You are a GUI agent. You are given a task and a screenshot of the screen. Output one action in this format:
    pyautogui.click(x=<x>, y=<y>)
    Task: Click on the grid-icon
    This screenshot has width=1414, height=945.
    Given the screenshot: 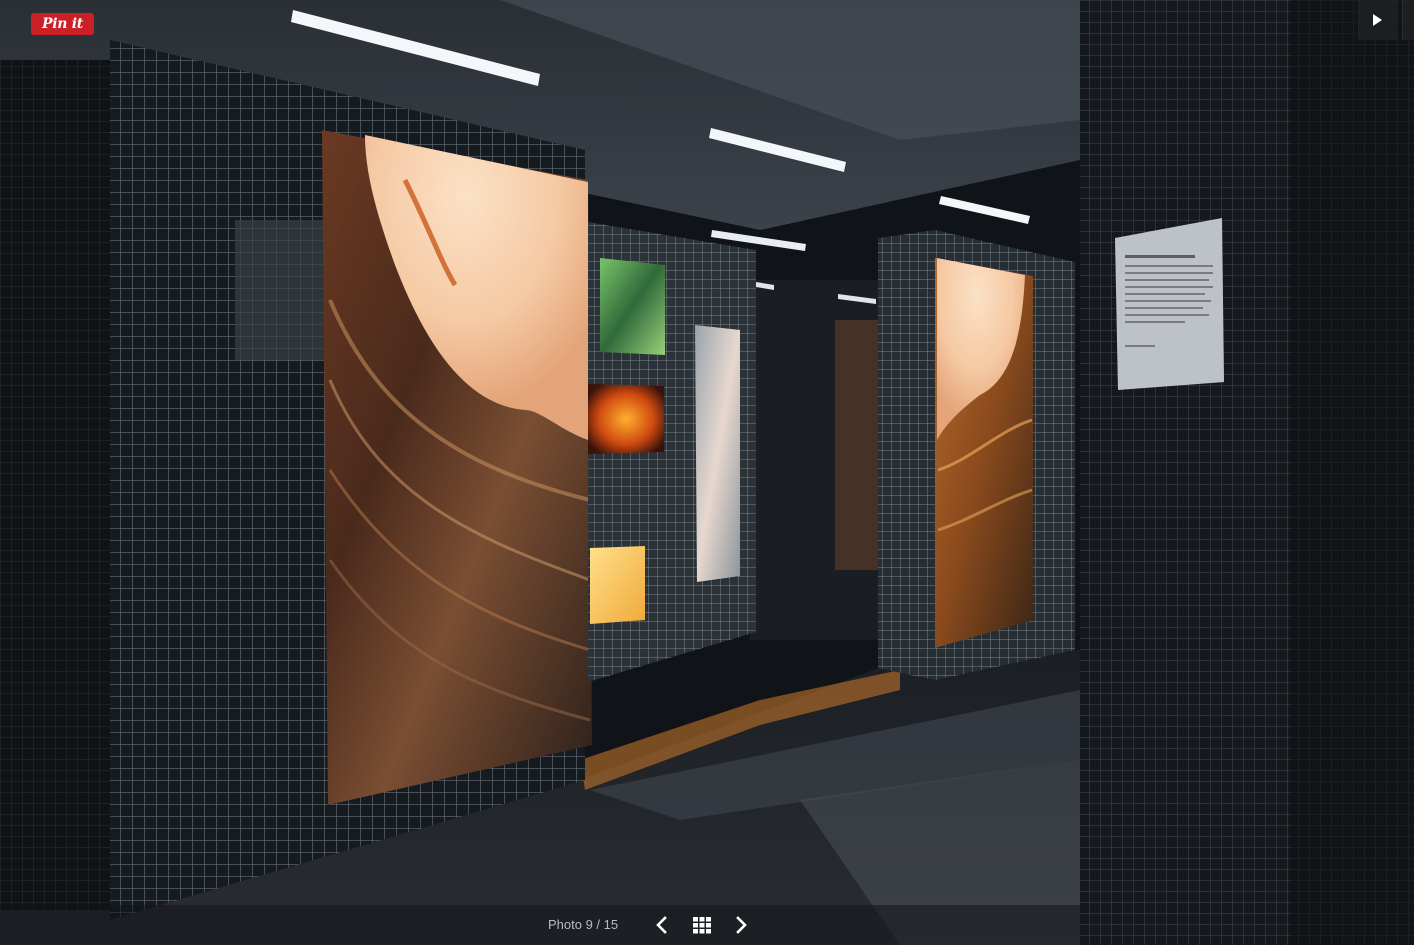 What is the action you would take?
    pyautogui.click(x=702, y=925)
    